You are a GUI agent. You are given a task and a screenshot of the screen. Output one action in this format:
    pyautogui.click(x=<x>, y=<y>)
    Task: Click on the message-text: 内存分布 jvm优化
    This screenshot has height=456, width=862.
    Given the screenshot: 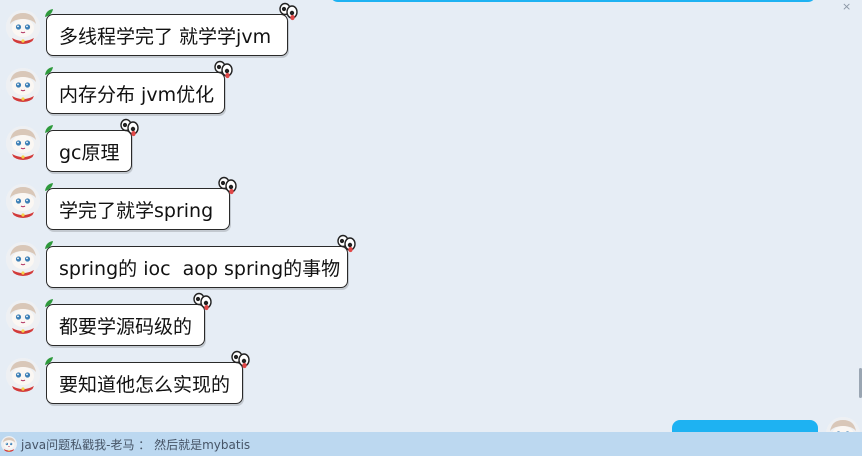 What is the action you would take?
    pyautogui.click(x=137, y=94)
    